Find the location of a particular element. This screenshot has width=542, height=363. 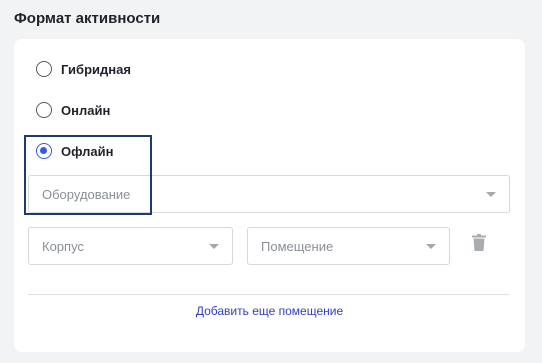

building-select-placeholder: Корпус is located at coordinates (63, 246).